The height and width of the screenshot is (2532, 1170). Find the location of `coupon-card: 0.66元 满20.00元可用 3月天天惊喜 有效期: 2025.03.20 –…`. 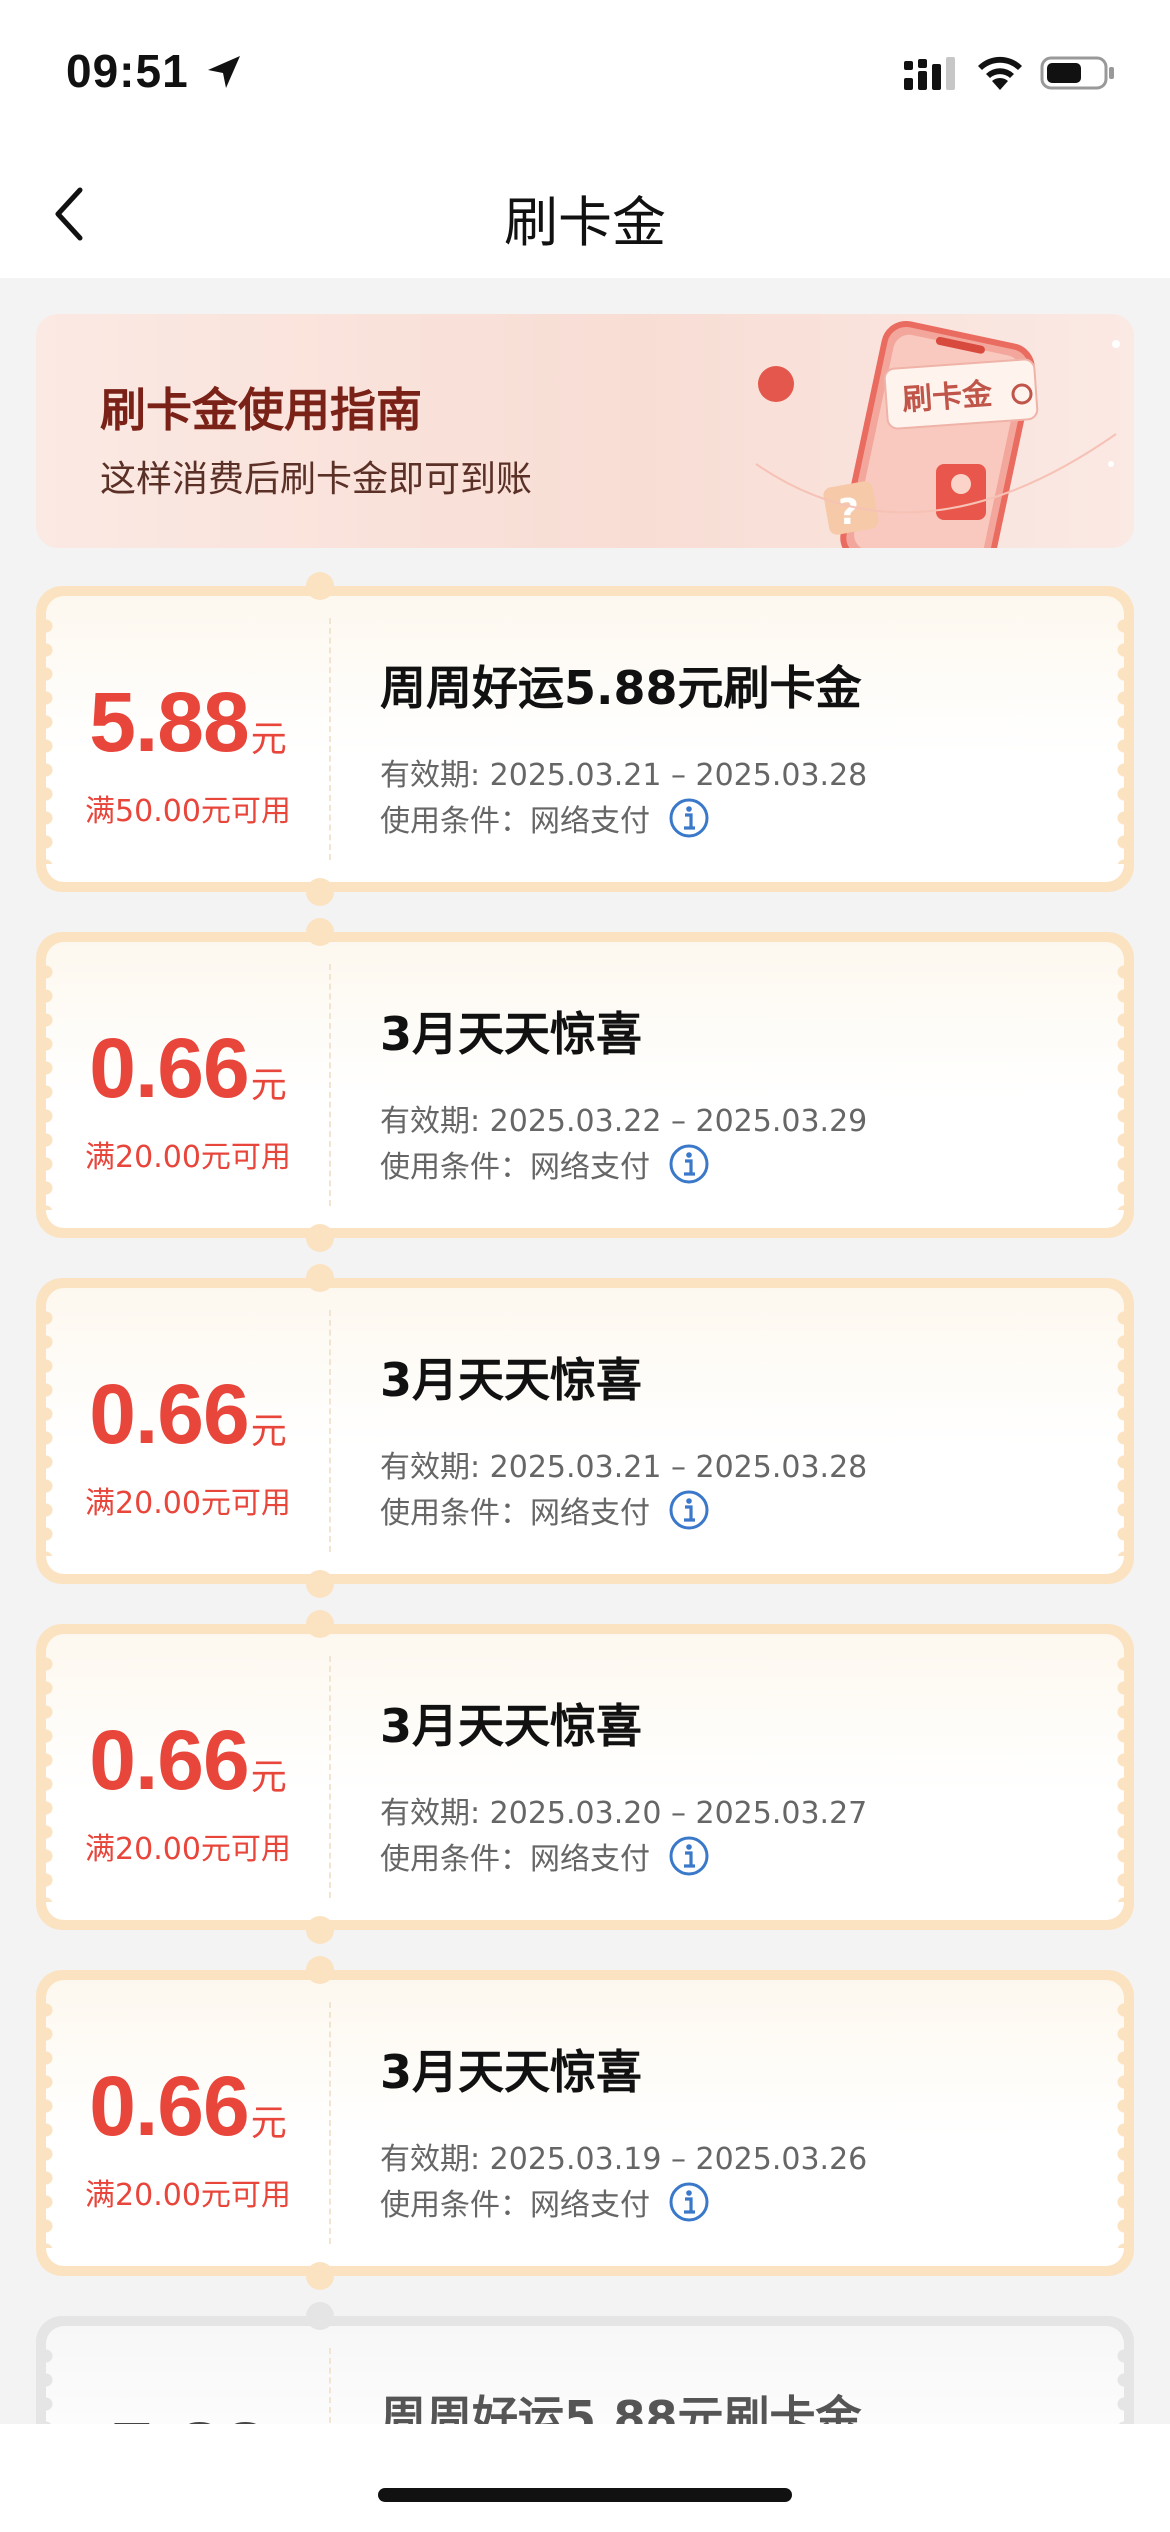

coupon-card: 0.66元 满20.00元可用 3月天天惊喜 有效期: 2025.03.20 –… is located at coordinates (585, 1777).